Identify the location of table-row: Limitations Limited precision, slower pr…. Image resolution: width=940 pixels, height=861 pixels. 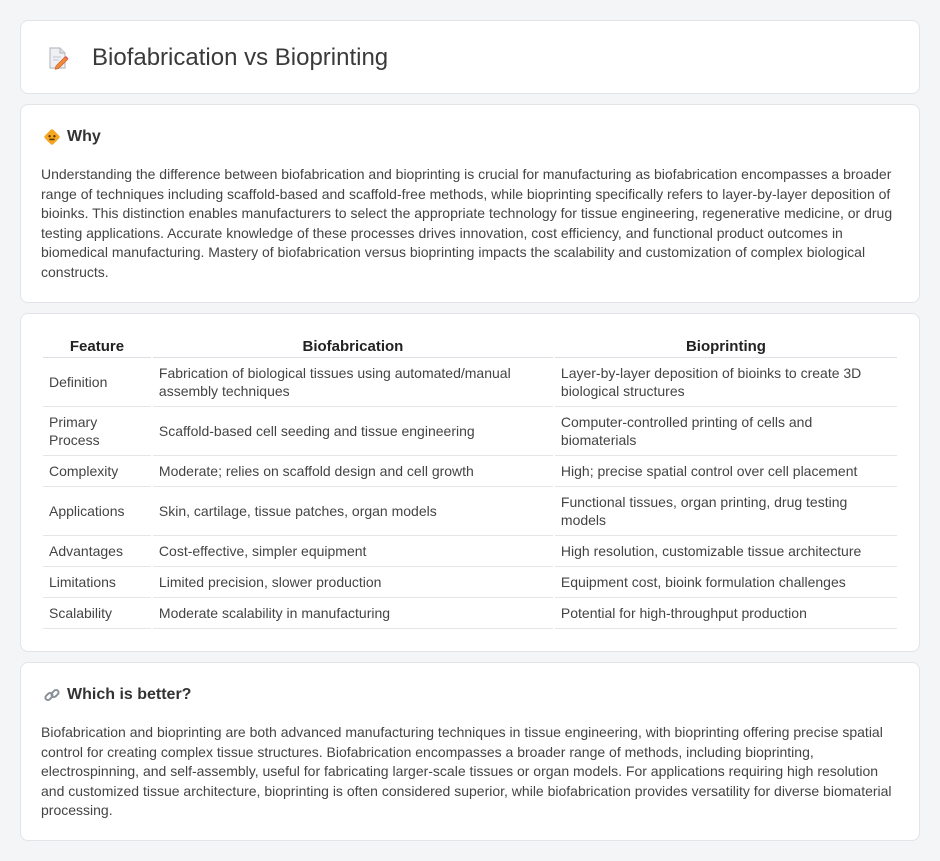
(470, 582).